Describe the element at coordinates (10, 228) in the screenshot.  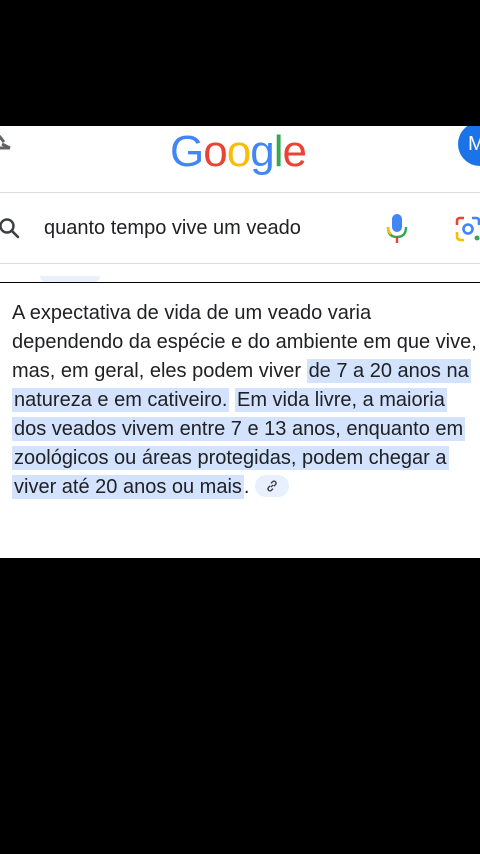
I see `search-icon` at that location.